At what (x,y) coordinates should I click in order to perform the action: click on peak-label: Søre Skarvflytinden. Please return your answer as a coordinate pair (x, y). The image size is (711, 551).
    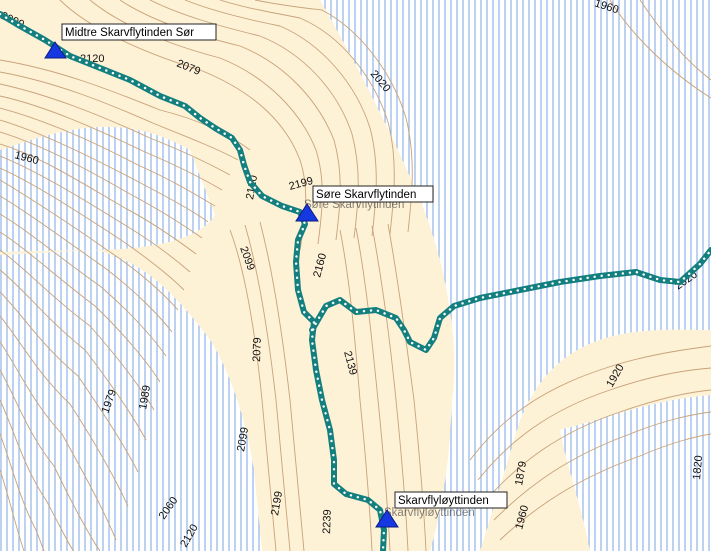
    Looking at the image, I should click on (366, 195).